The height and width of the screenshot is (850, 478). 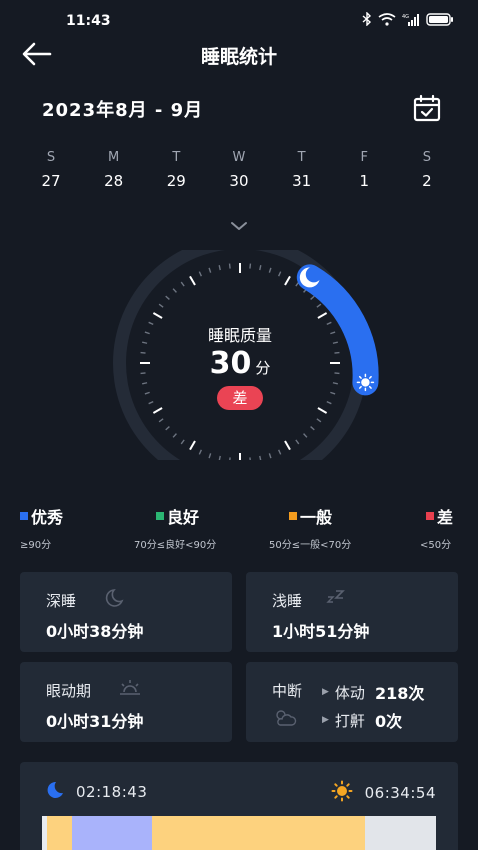 I want to click on wake-time: 06:34:54, so click(x=400, y=793).